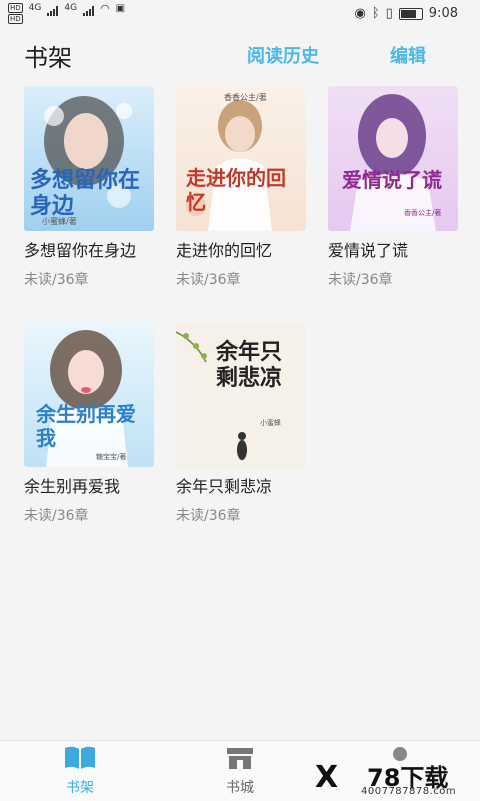 This screenshot has width=480, height=801. What do you see at coordinates (48, 58) in the screenshot?
I see `page-title: 书架` at bounding box center [48, 58].